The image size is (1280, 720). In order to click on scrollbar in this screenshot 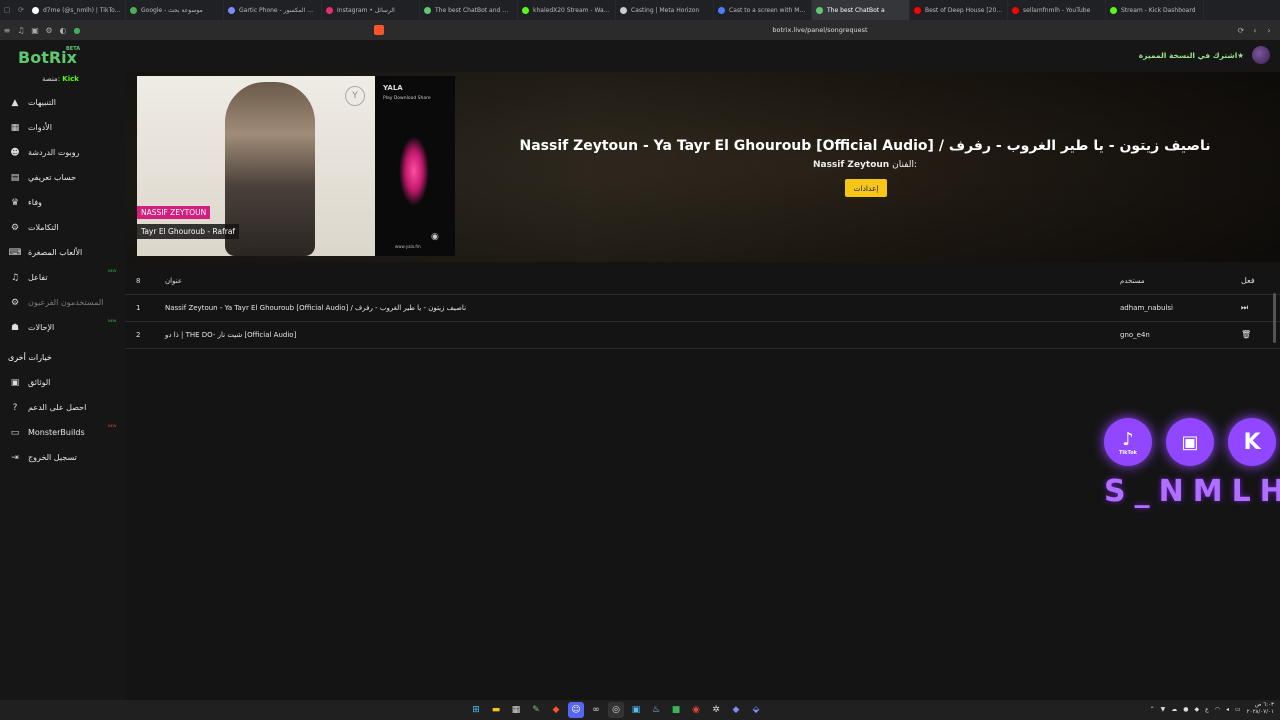, I will do `click(1274, 318)`.